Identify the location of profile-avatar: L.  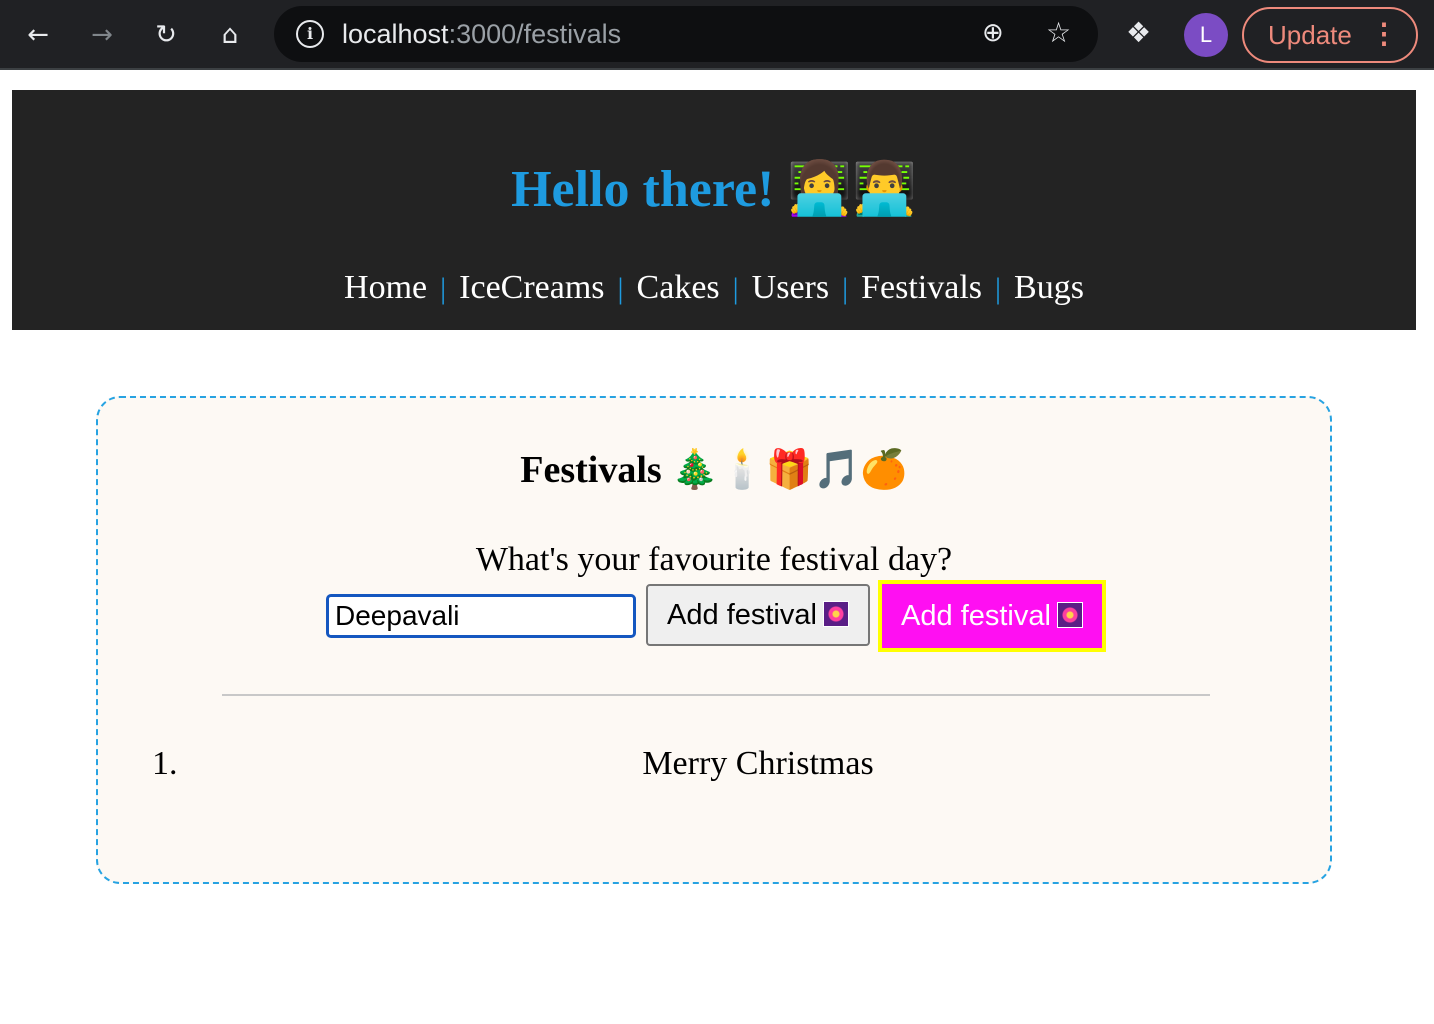
(1206, 35).